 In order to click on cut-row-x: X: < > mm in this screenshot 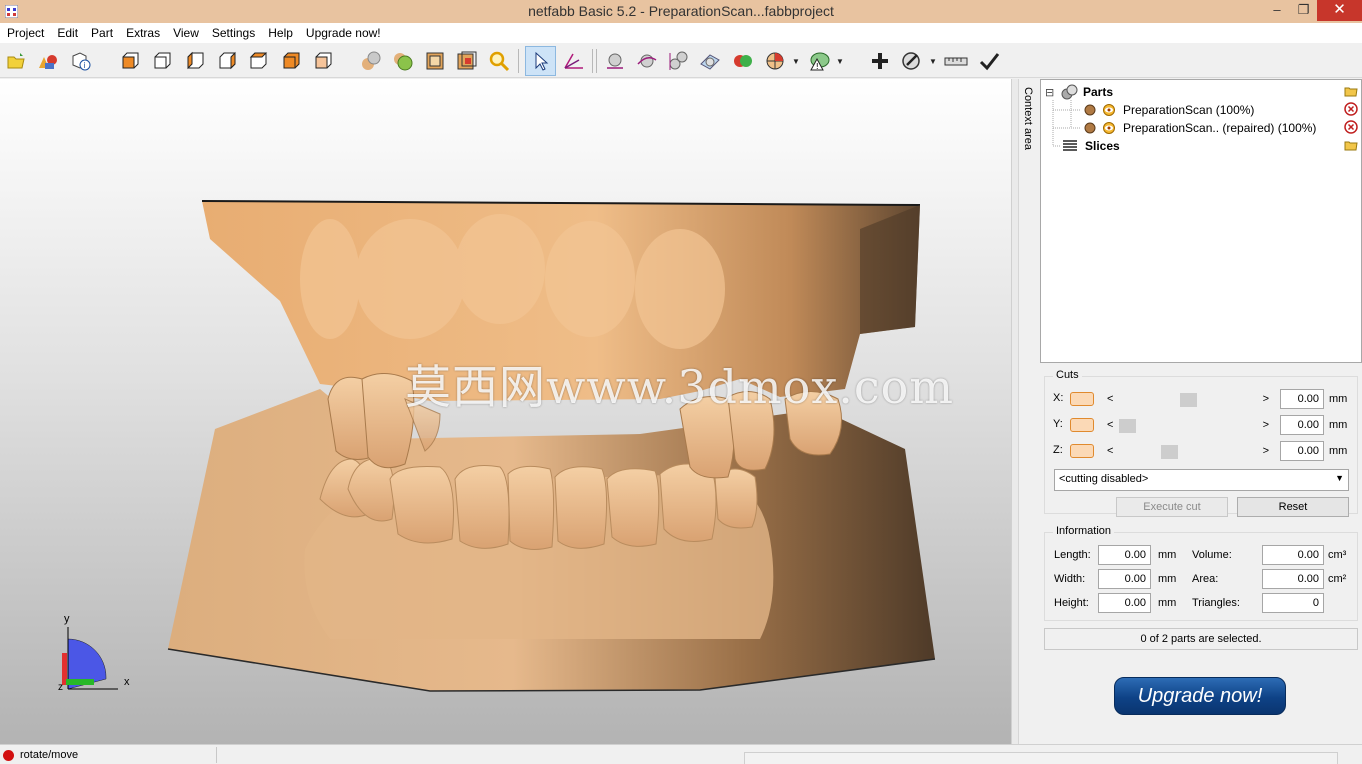, I will do `click(1203, 399)`.